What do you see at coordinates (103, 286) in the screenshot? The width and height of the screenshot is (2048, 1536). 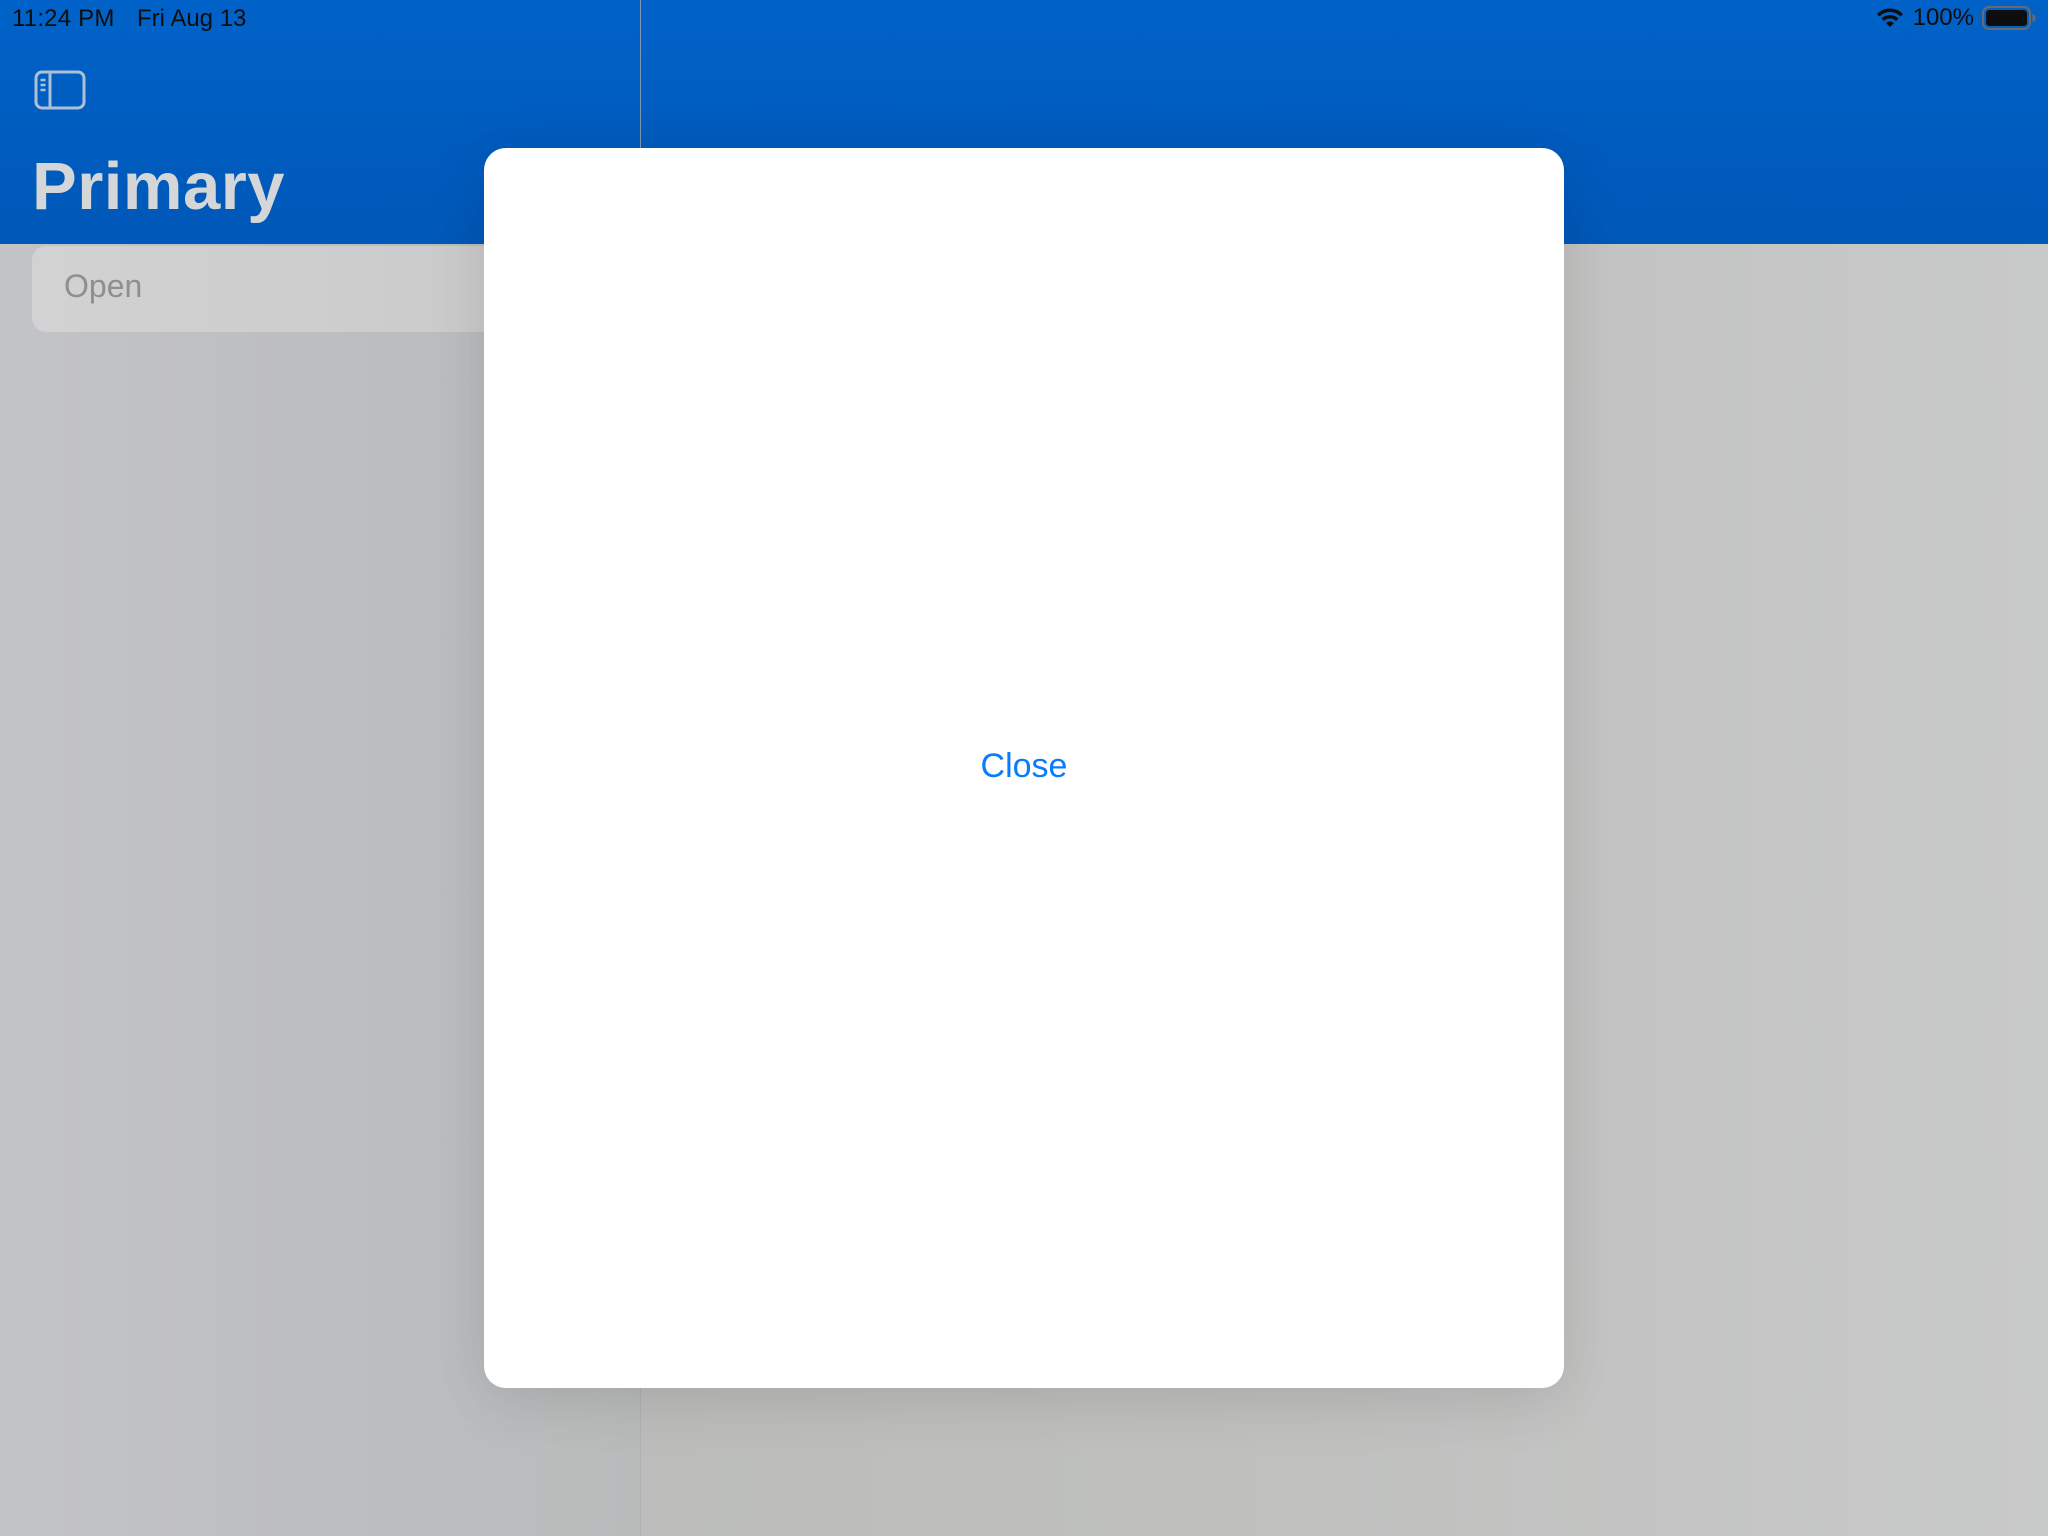 I see `sidebar-item-label: Open` at bounding box center [103, 286].